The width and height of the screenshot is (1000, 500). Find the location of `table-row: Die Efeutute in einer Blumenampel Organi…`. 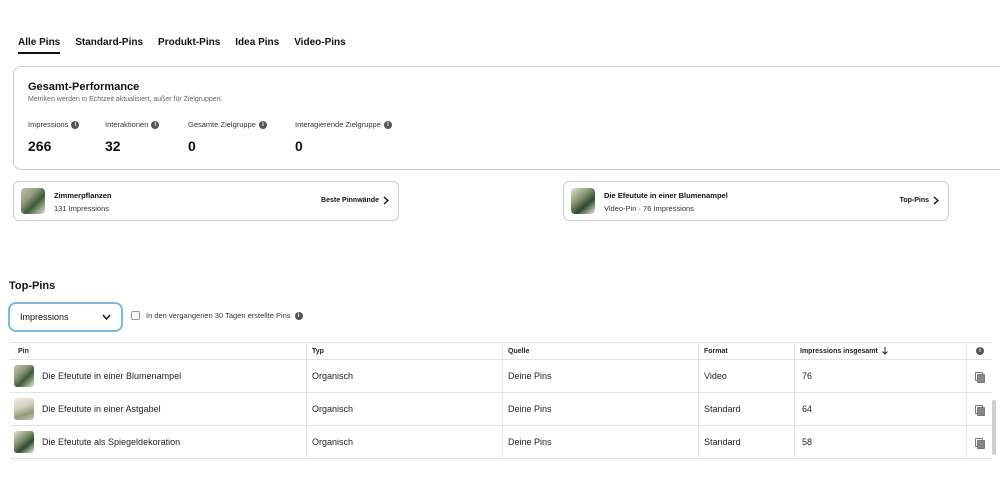

table-row: Die Efeutute in einer Blumenampel Organi… is located at coordinates (501, 376).